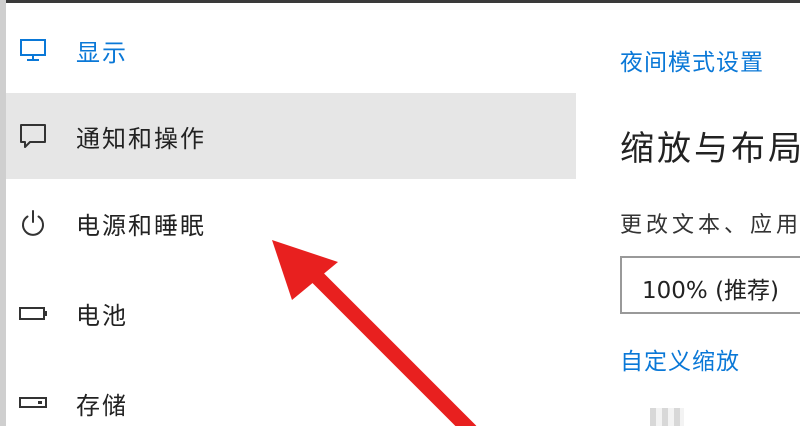  What do you see at coordinates (141, 138) in the screenshot?
I see `sidebar-item-label: 通知和操作` at bounding box center [141, 138].